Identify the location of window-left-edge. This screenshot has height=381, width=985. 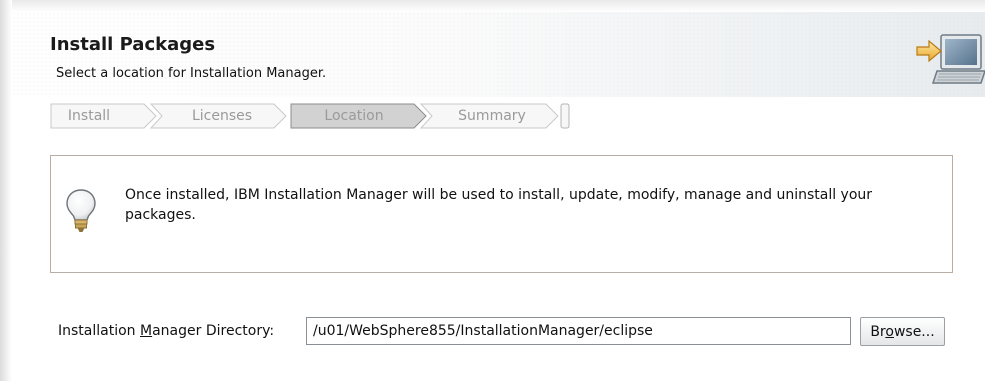
(6, 190).